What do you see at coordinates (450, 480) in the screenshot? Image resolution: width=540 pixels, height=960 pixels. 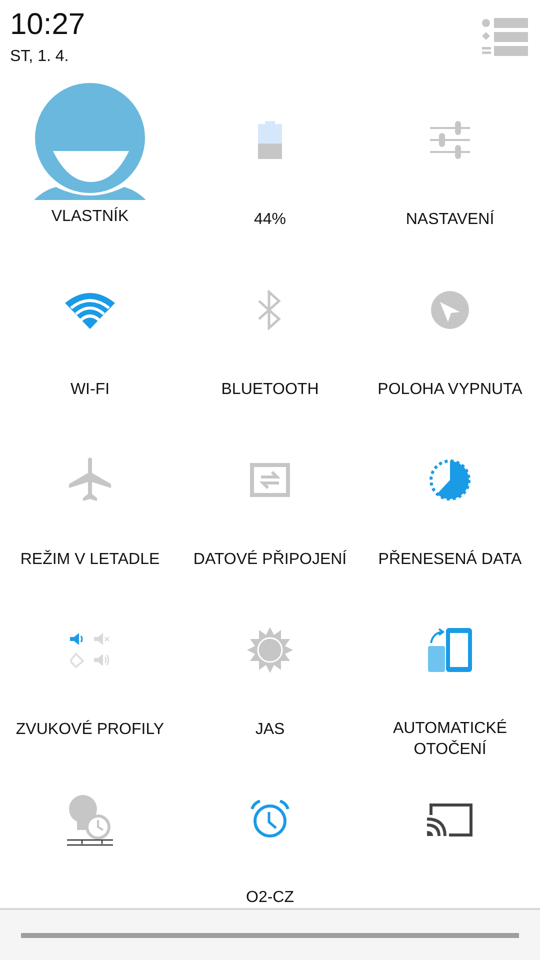 I see `pie-clock-icon` at bounding box center [450, 480].